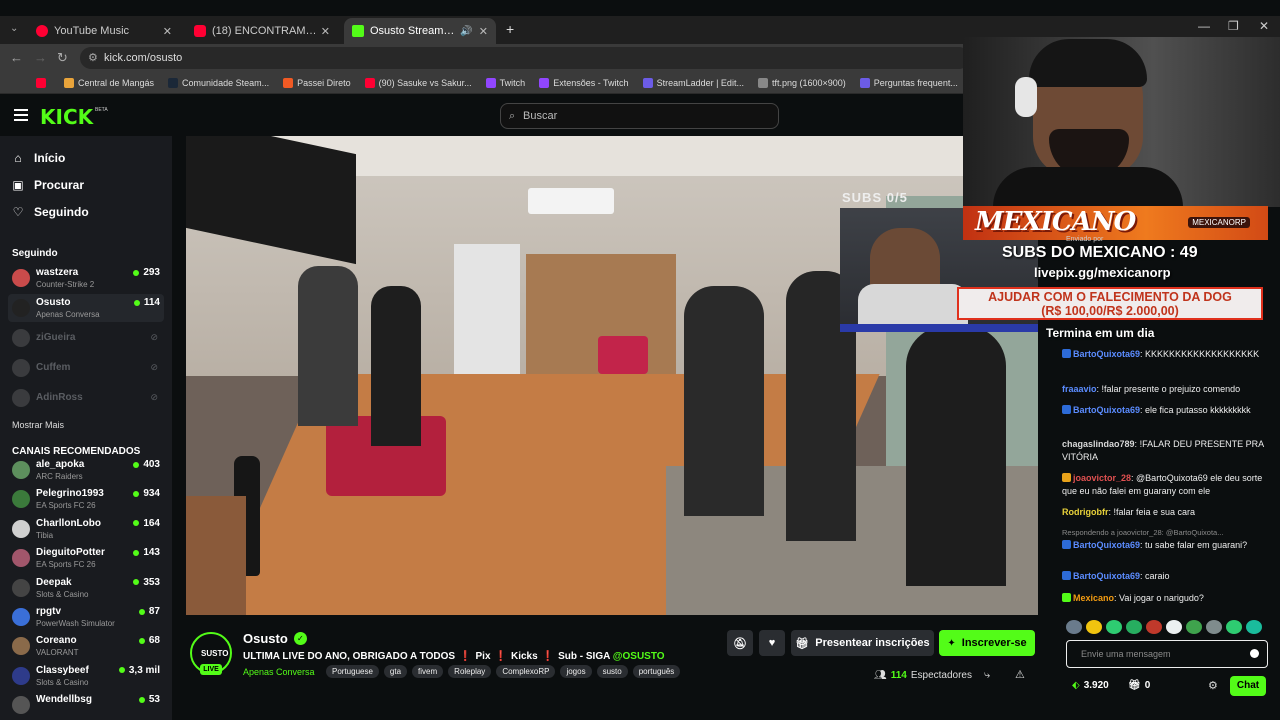  I want to click on stream-category: Apenas Conversa, so click(279, 672).